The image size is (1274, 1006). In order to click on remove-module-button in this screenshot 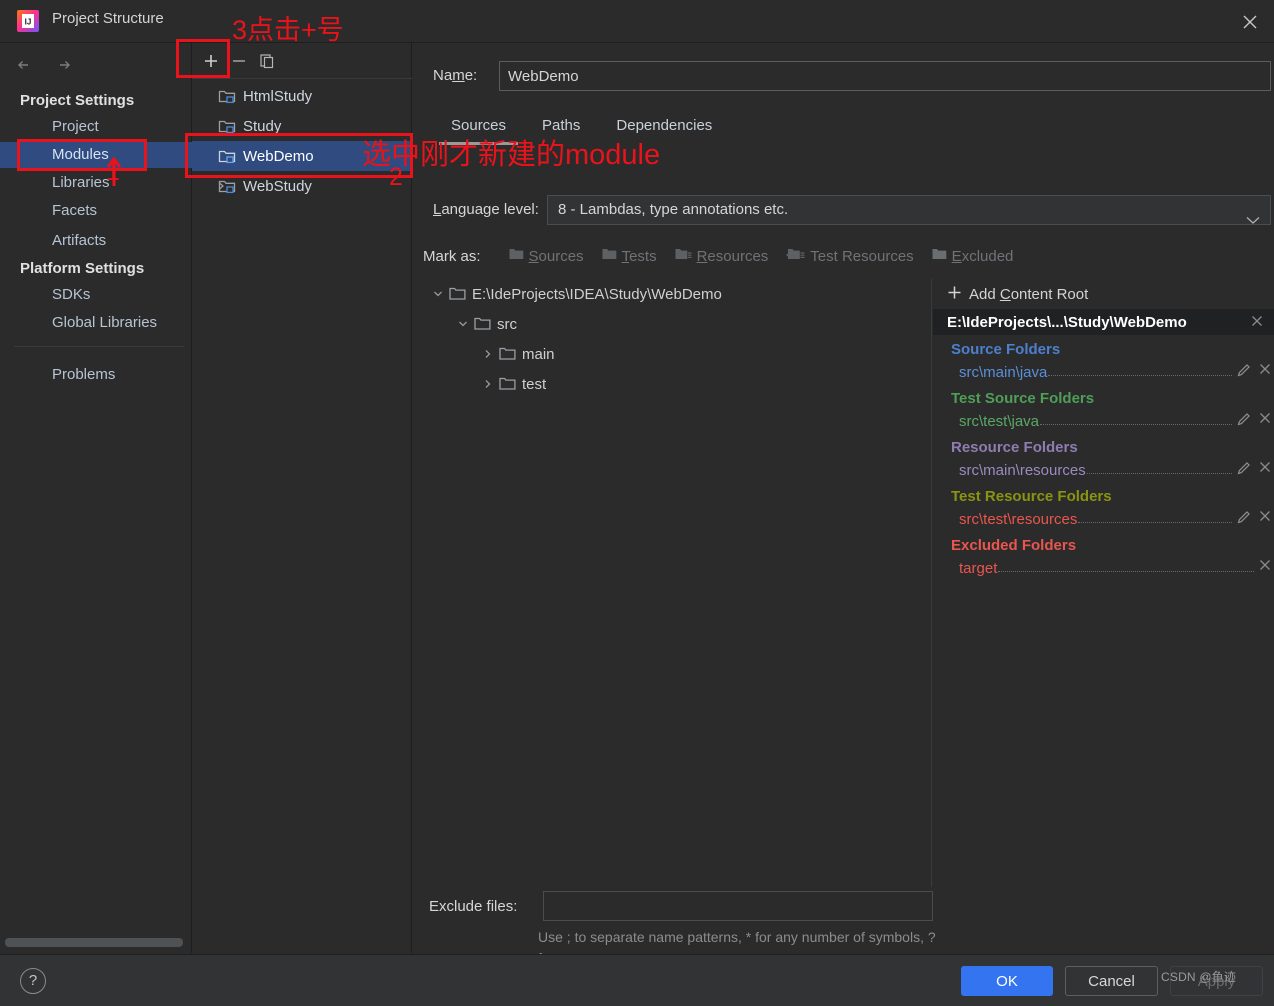, I will do `click(239, 61)`.